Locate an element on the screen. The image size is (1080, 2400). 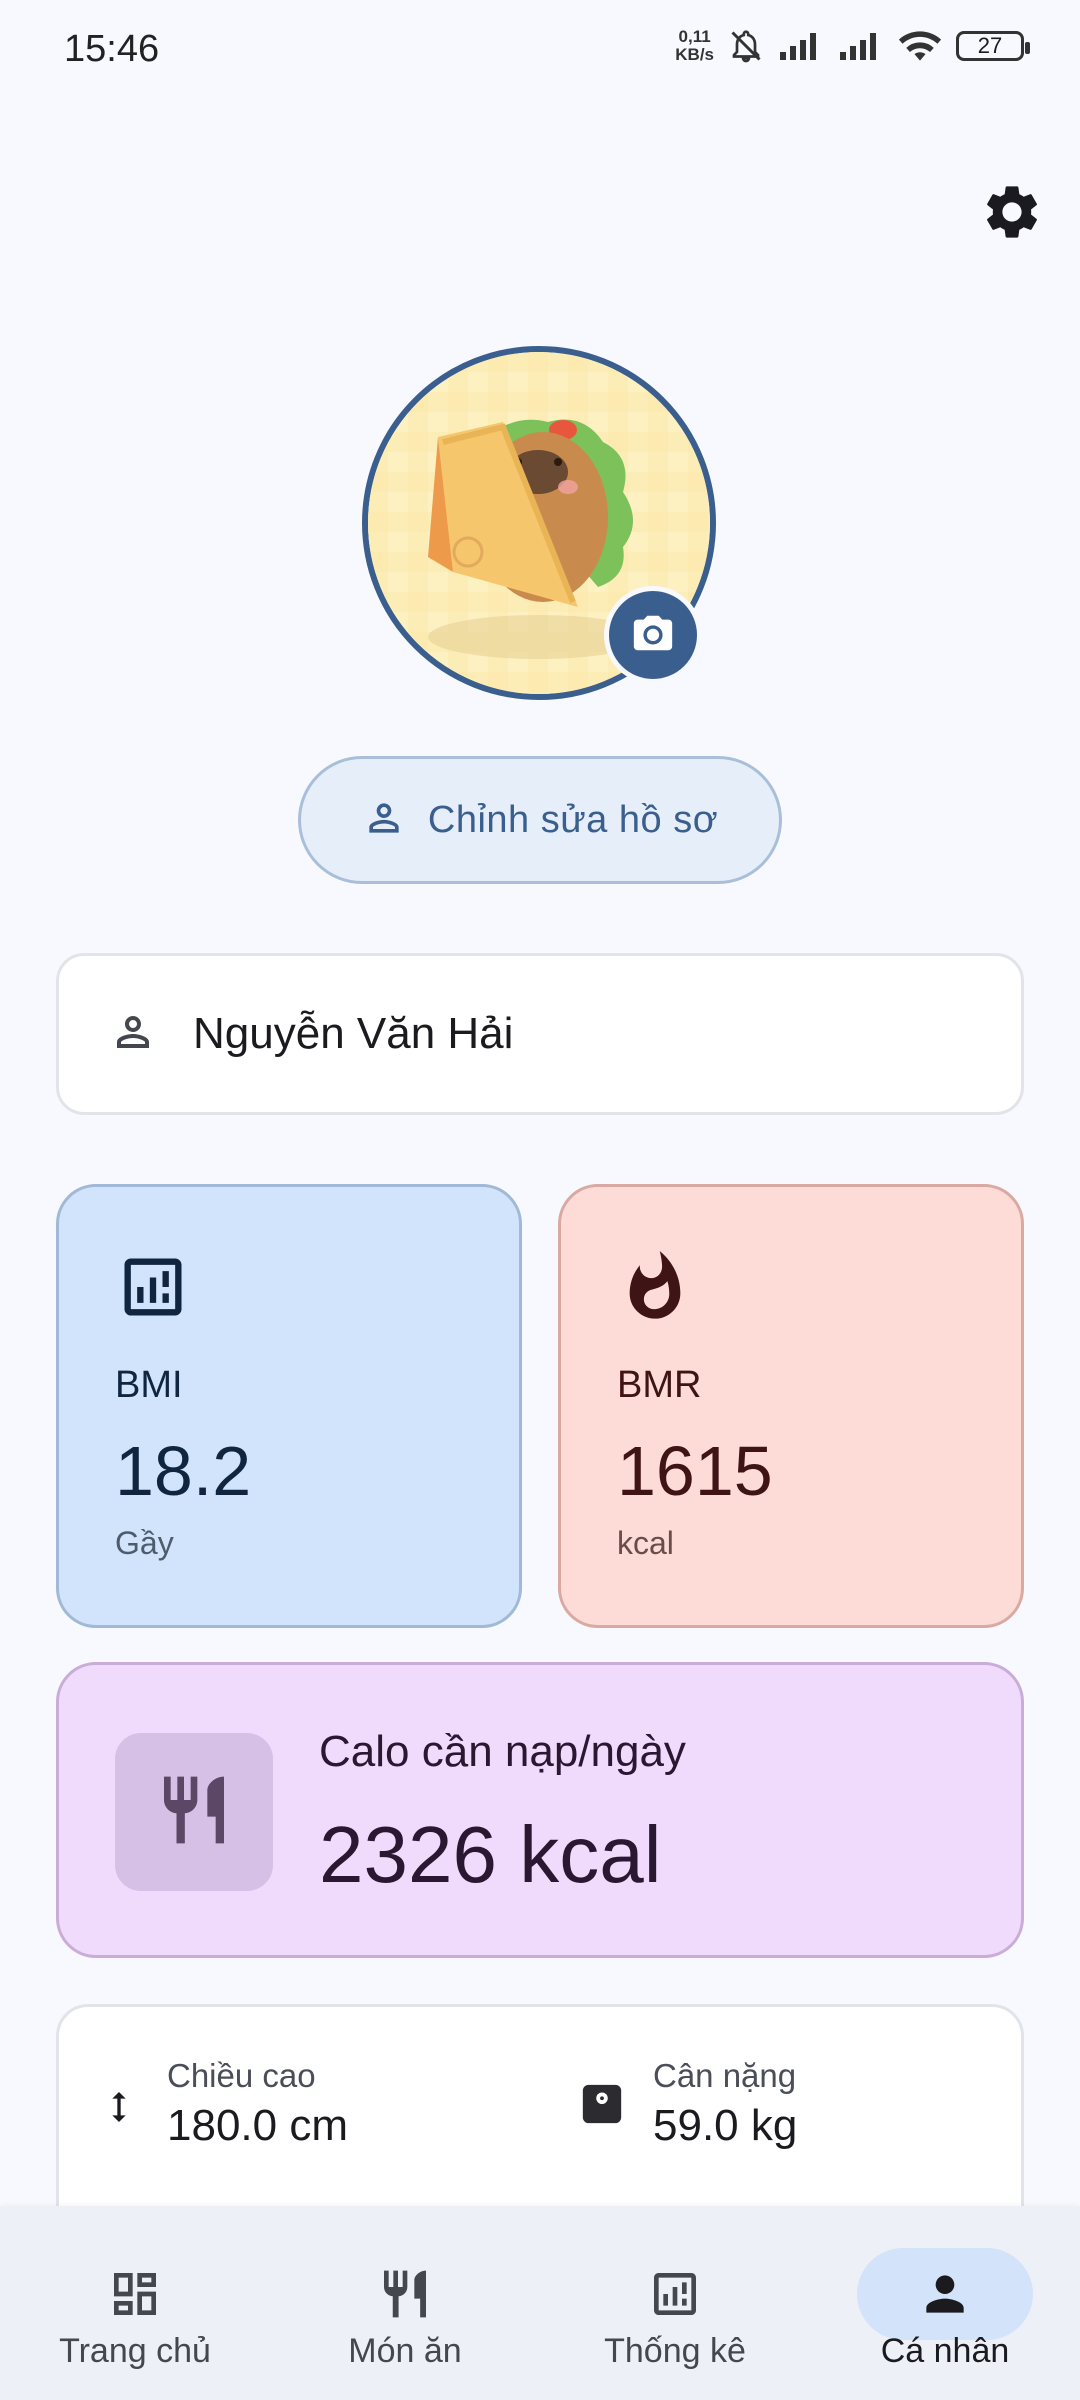
network-speed: 0,11 KB/s is located at coordinates (694, 45).